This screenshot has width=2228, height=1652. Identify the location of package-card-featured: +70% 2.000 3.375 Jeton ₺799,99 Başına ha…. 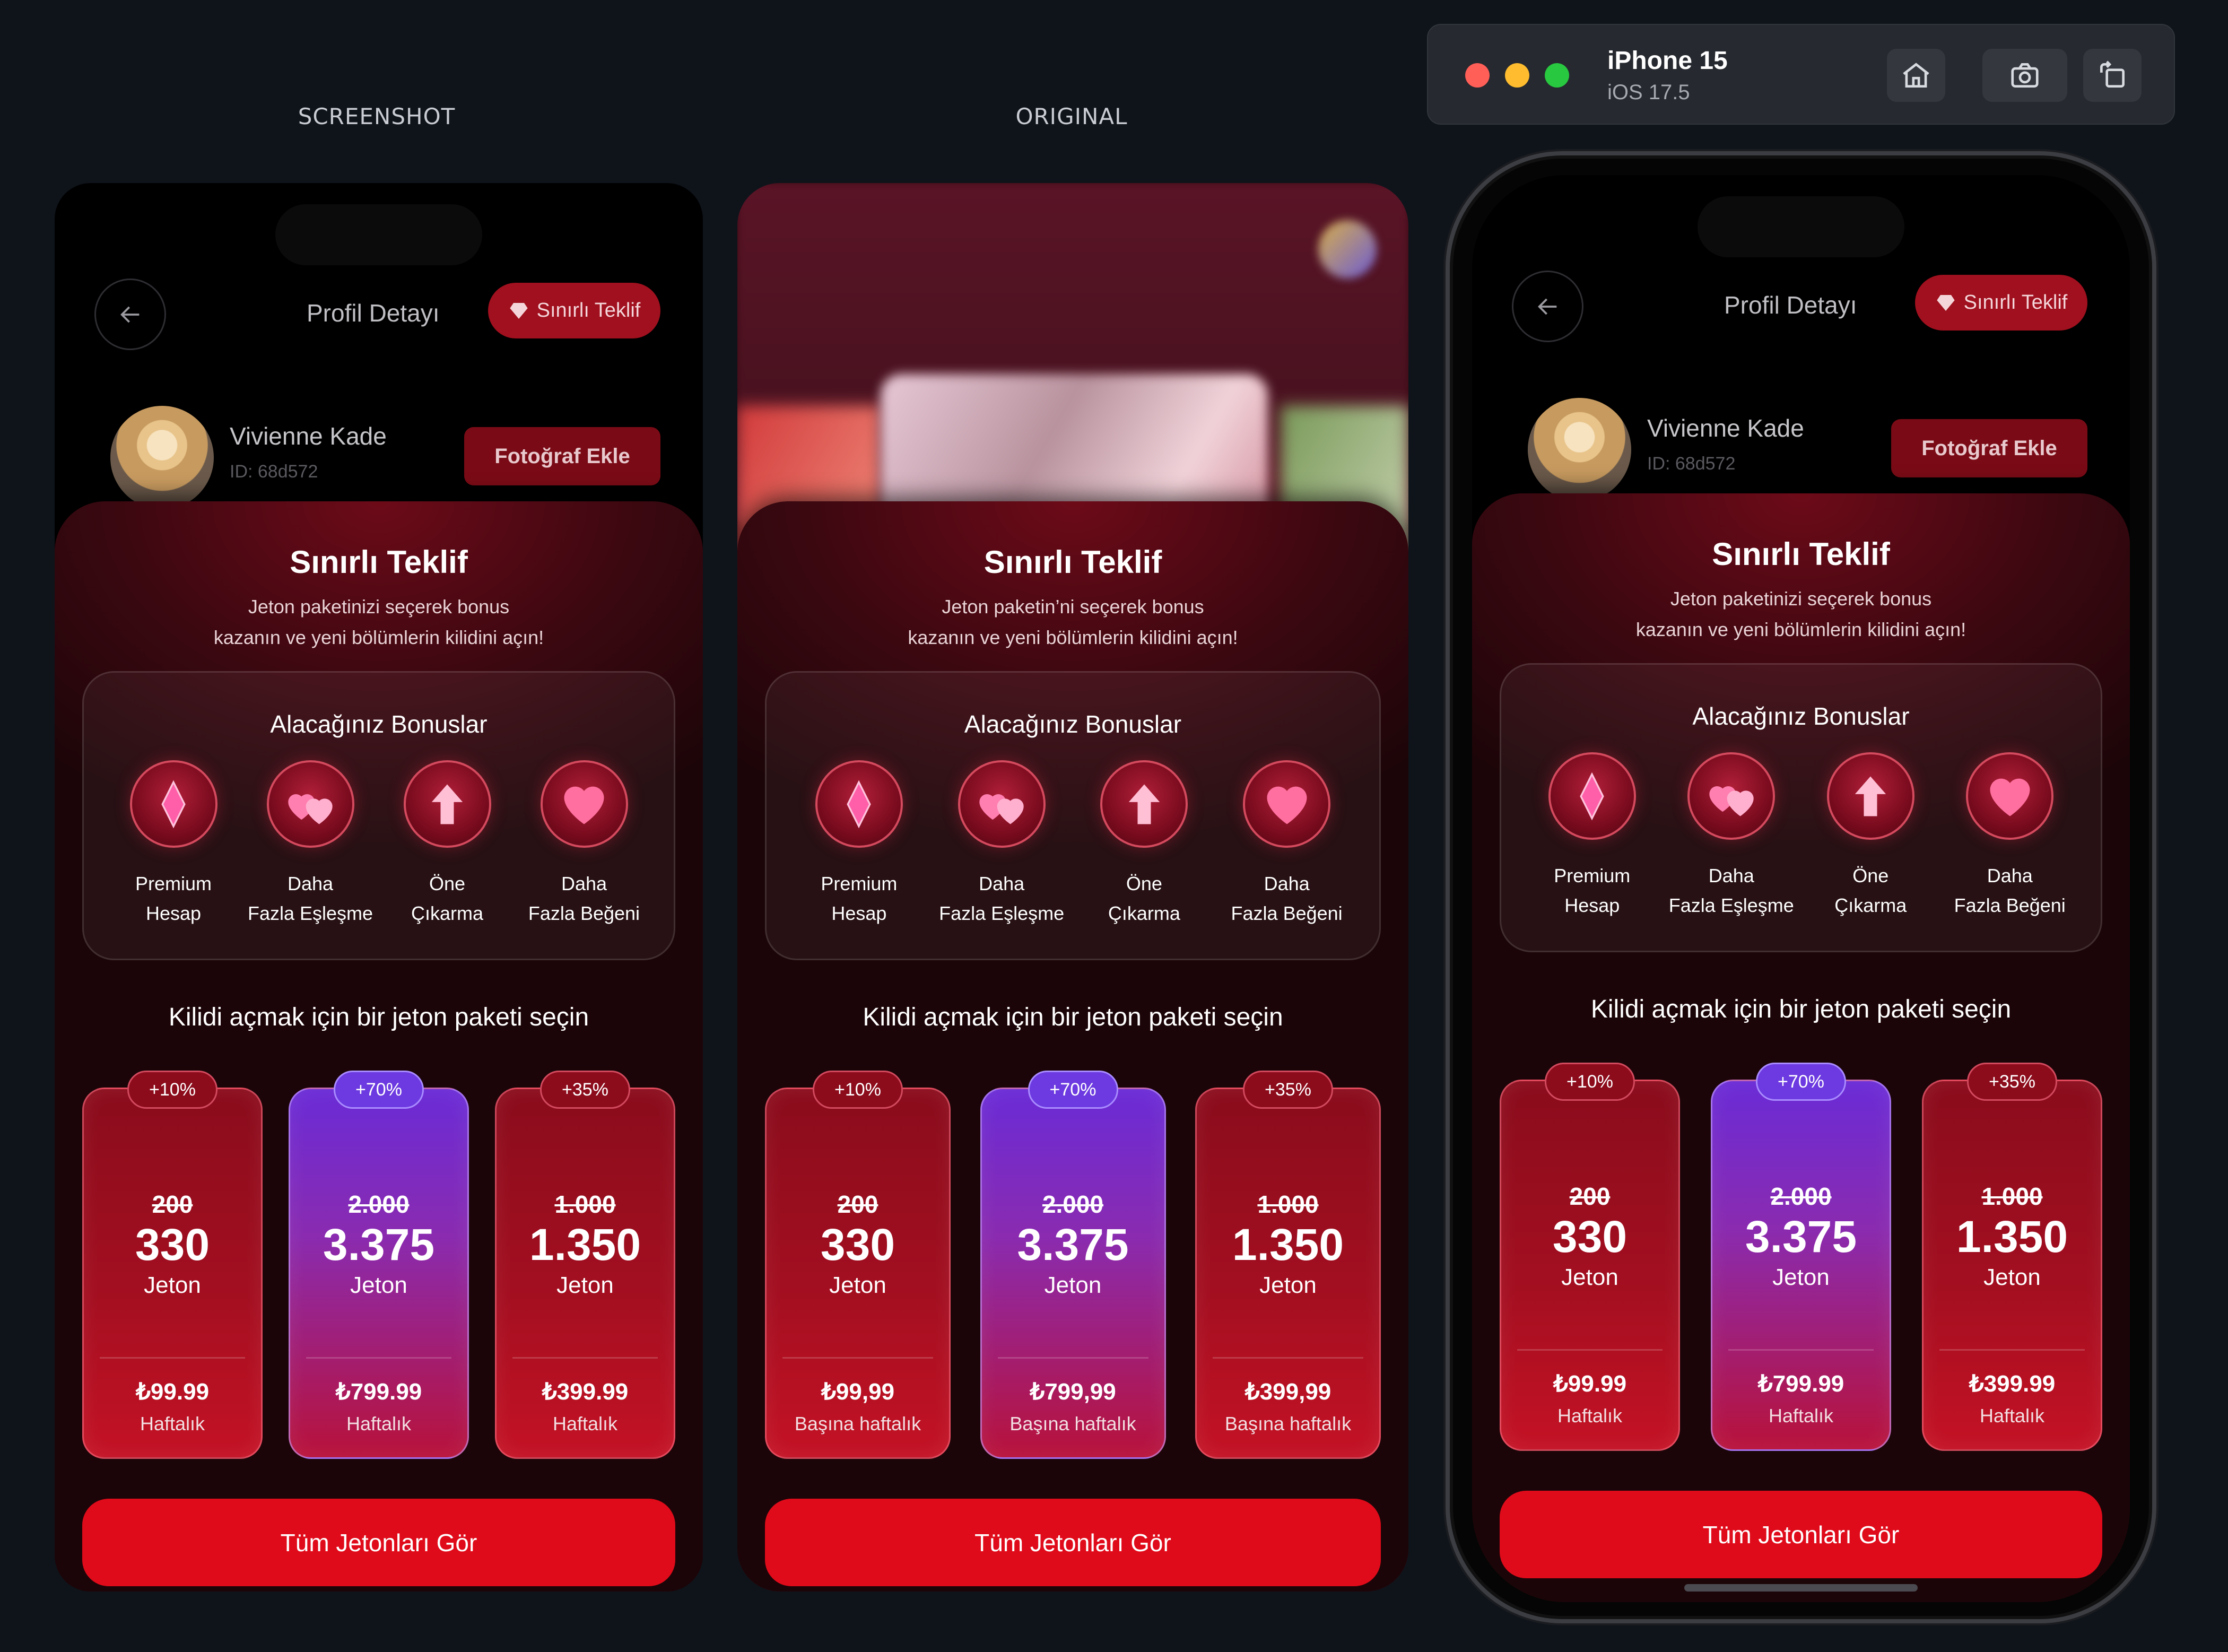
(1073, 1265).